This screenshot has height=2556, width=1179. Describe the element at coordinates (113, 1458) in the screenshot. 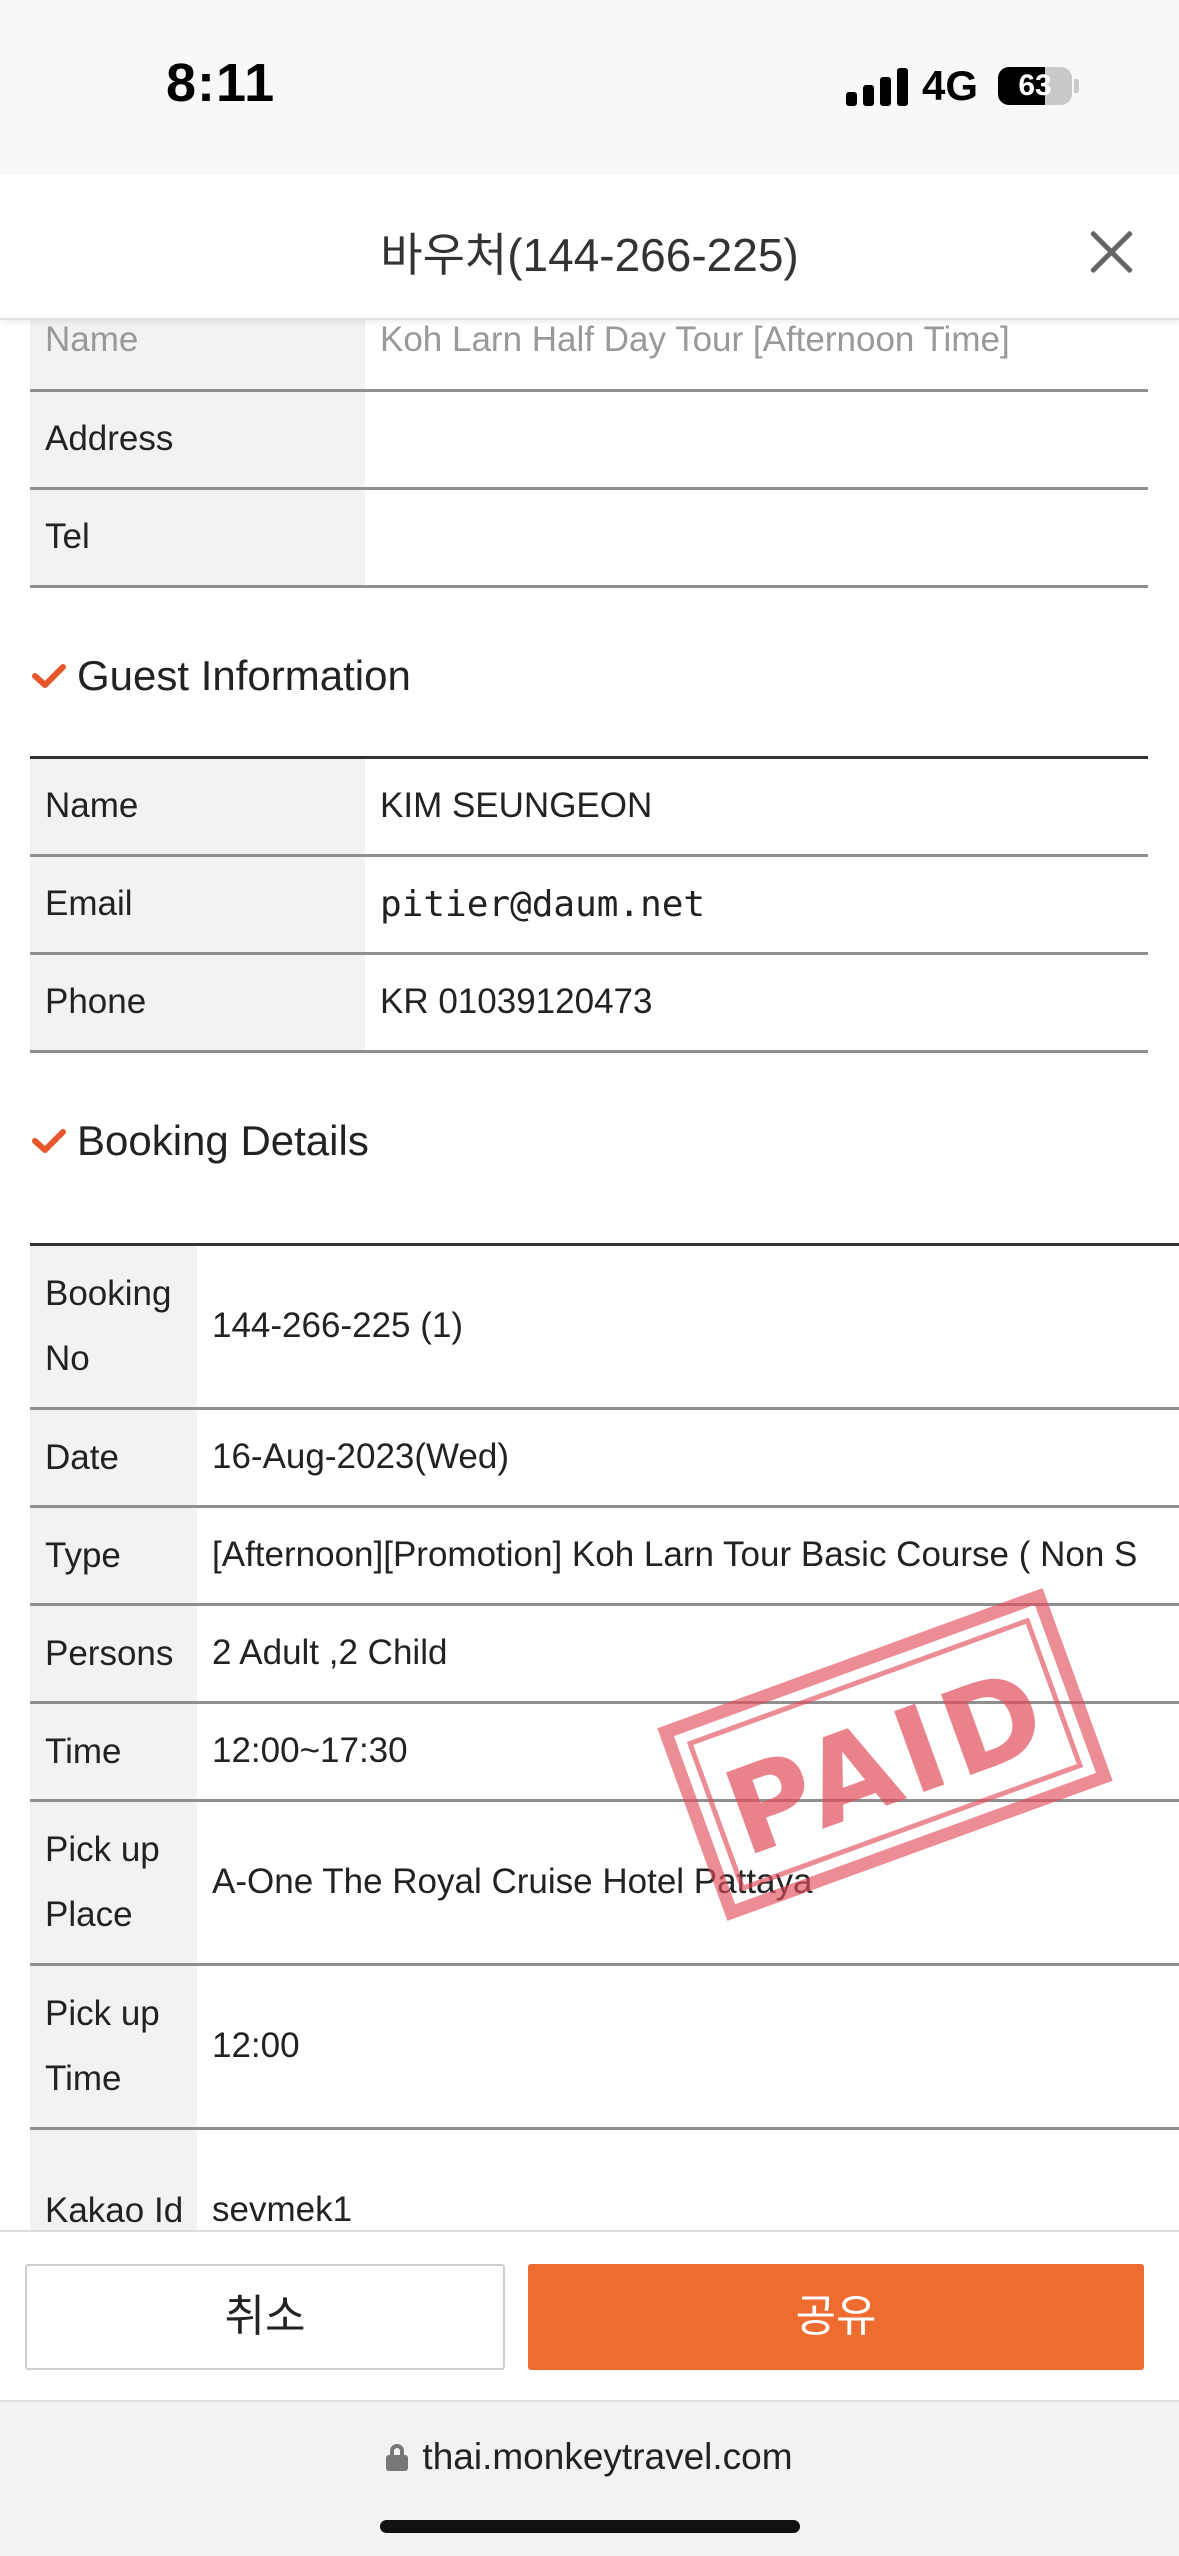

I see `row-label: Date` at that location.